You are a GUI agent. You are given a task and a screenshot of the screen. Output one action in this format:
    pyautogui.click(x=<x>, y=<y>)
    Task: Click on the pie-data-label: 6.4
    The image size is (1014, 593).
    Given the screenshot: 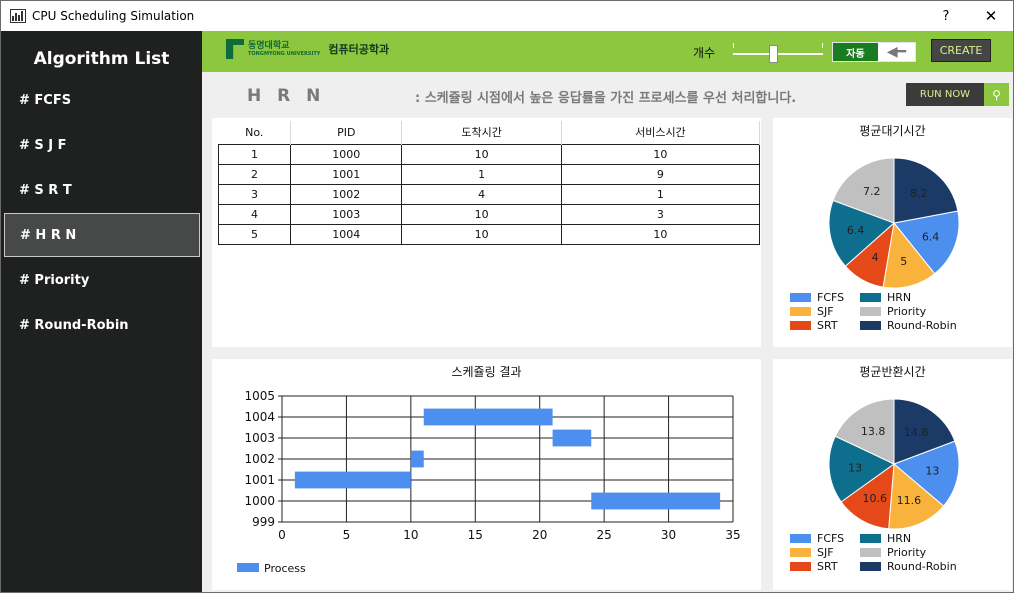 What is the action you would take?
    pyautogui.click(x=931, y=237)
    